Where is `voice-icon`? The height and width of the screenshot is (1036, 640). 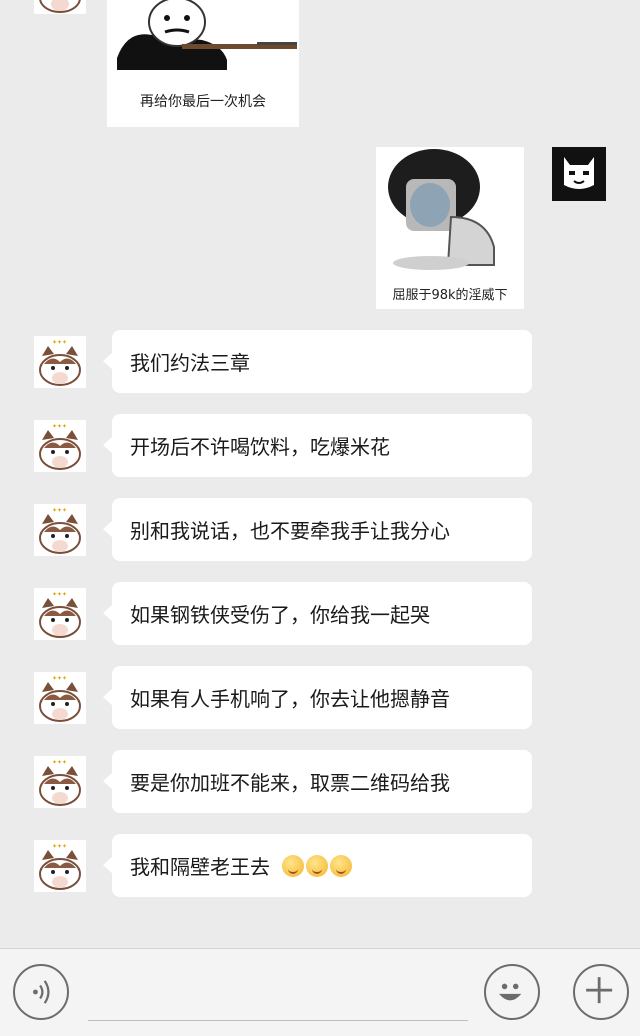
voice-icon is located at coordinates (41, 992).